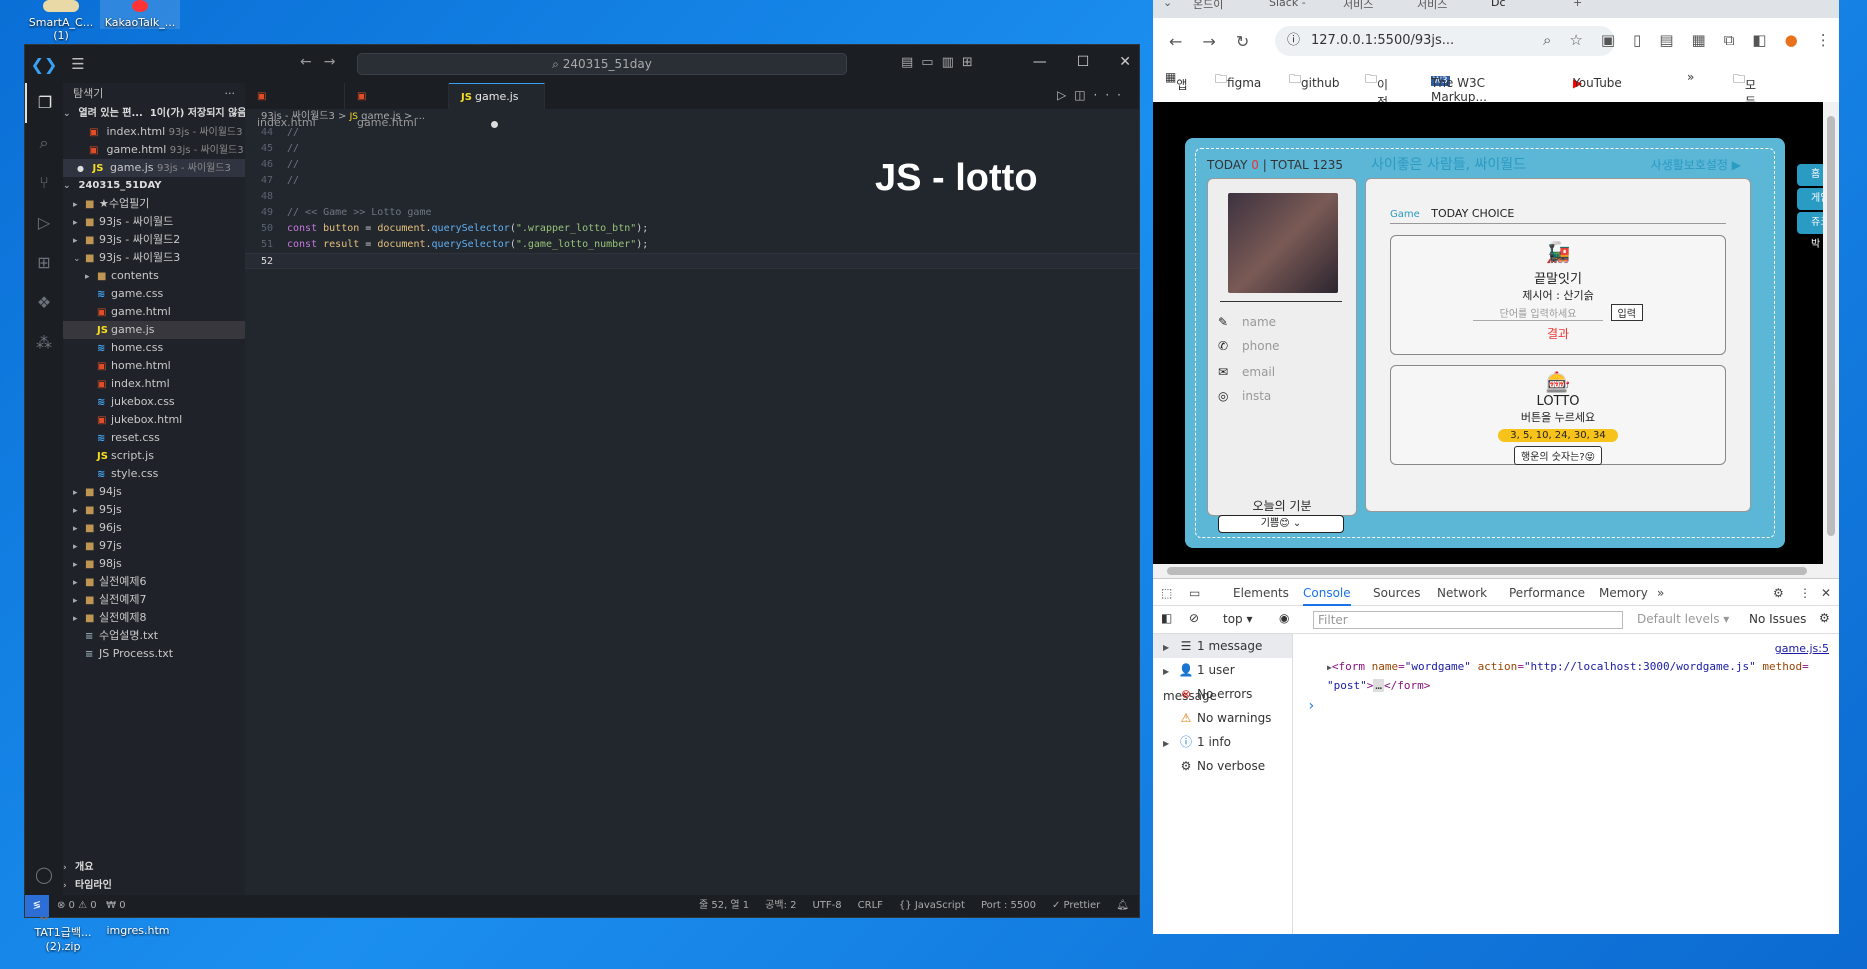  What do you see at coordinates (154, 186) in the screenshot?
I see `workspace-root: ⌄ 240315_51DAY` at bounding box center [154, 186].